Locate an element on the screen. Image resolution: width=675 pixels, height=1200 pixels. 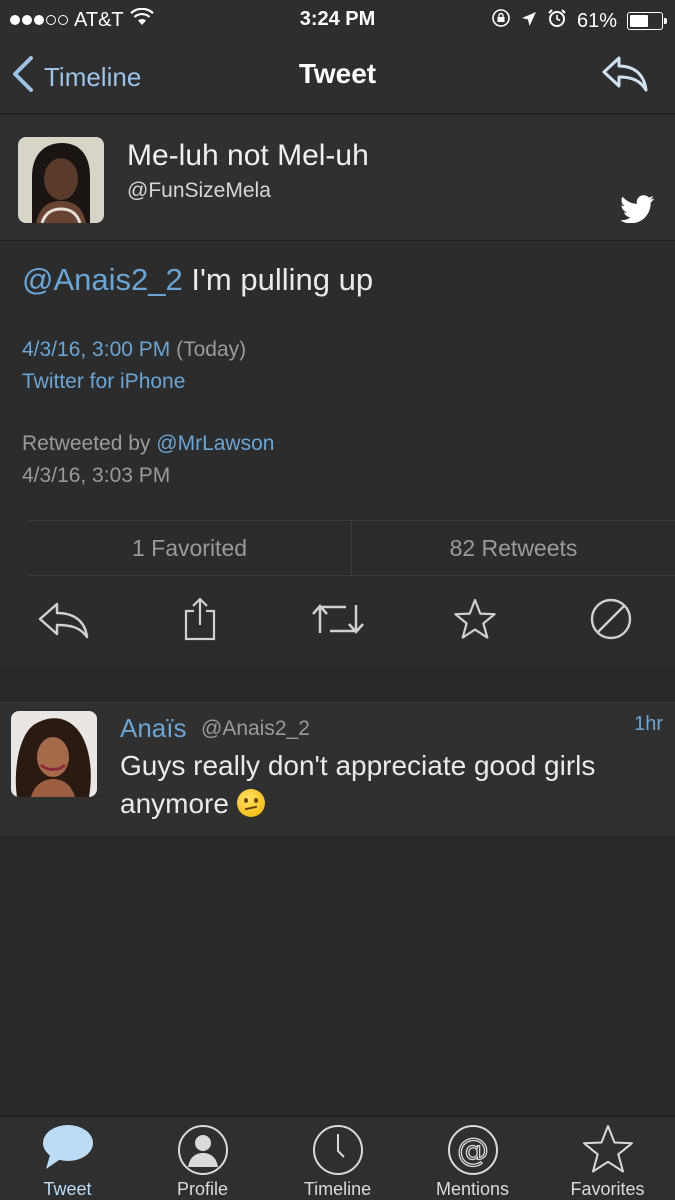
mention-link: @Anais2_2 is located at coordinates (102, 279).